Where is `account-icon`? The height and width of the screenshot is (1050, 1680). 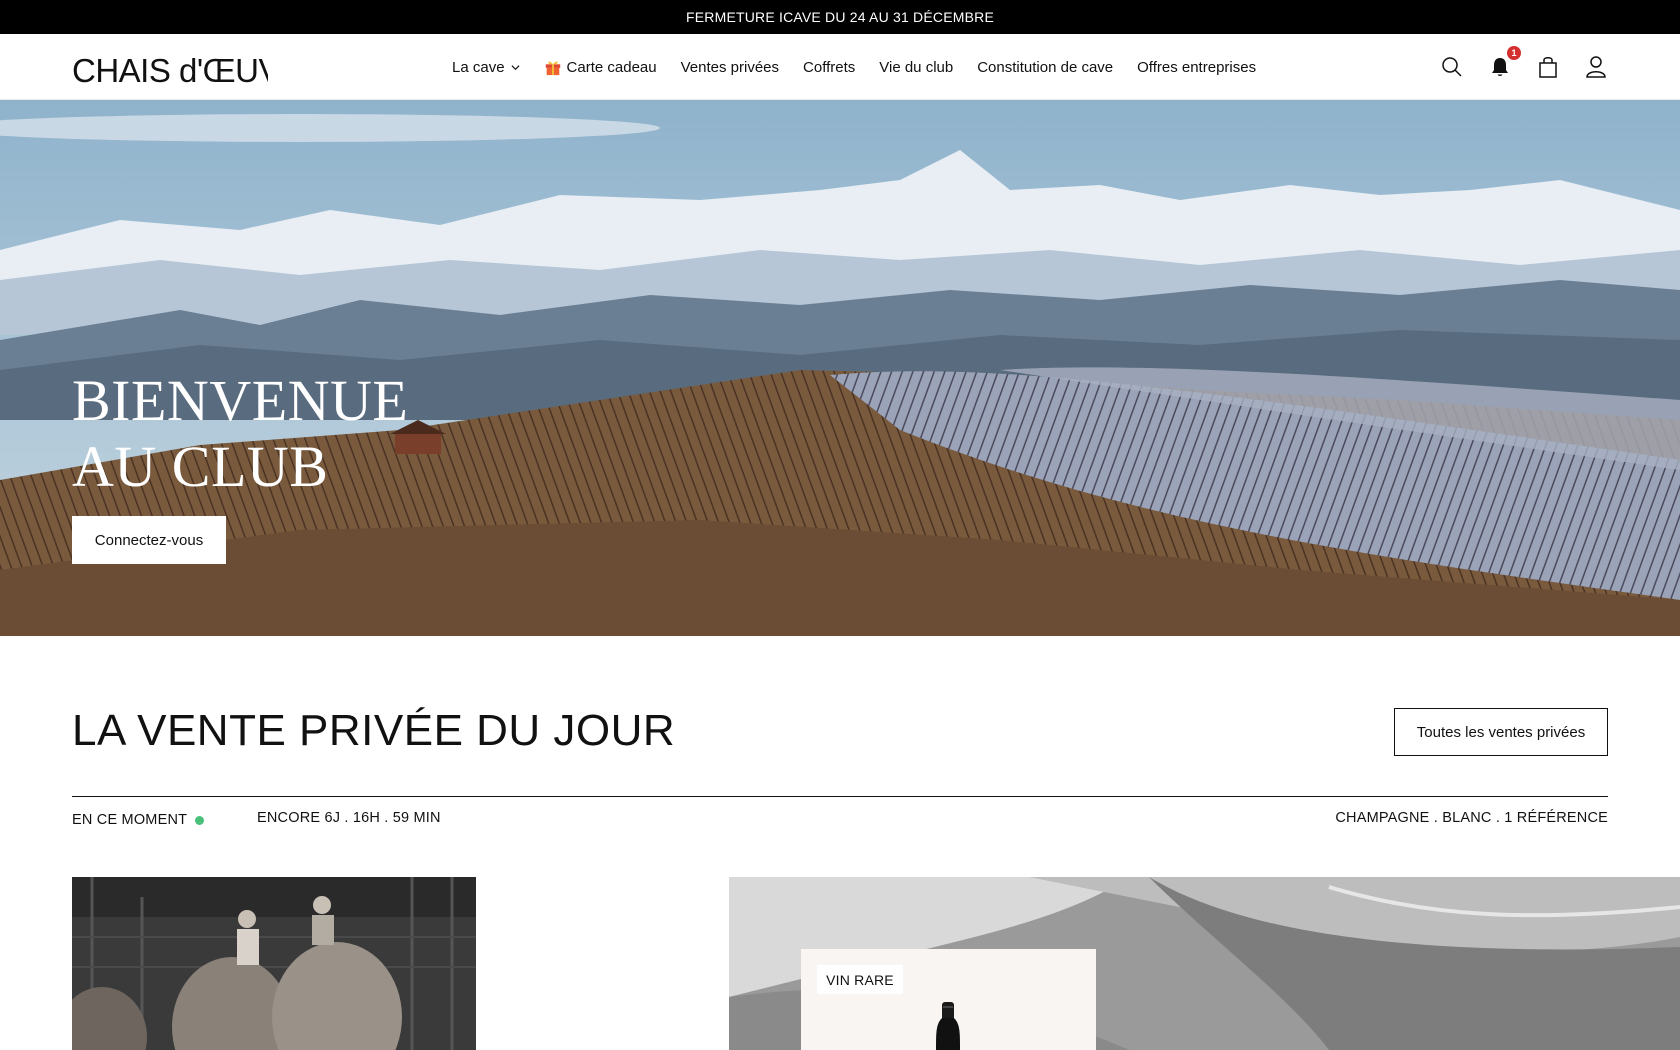 account-icon is located at coordinates (1596, 67).